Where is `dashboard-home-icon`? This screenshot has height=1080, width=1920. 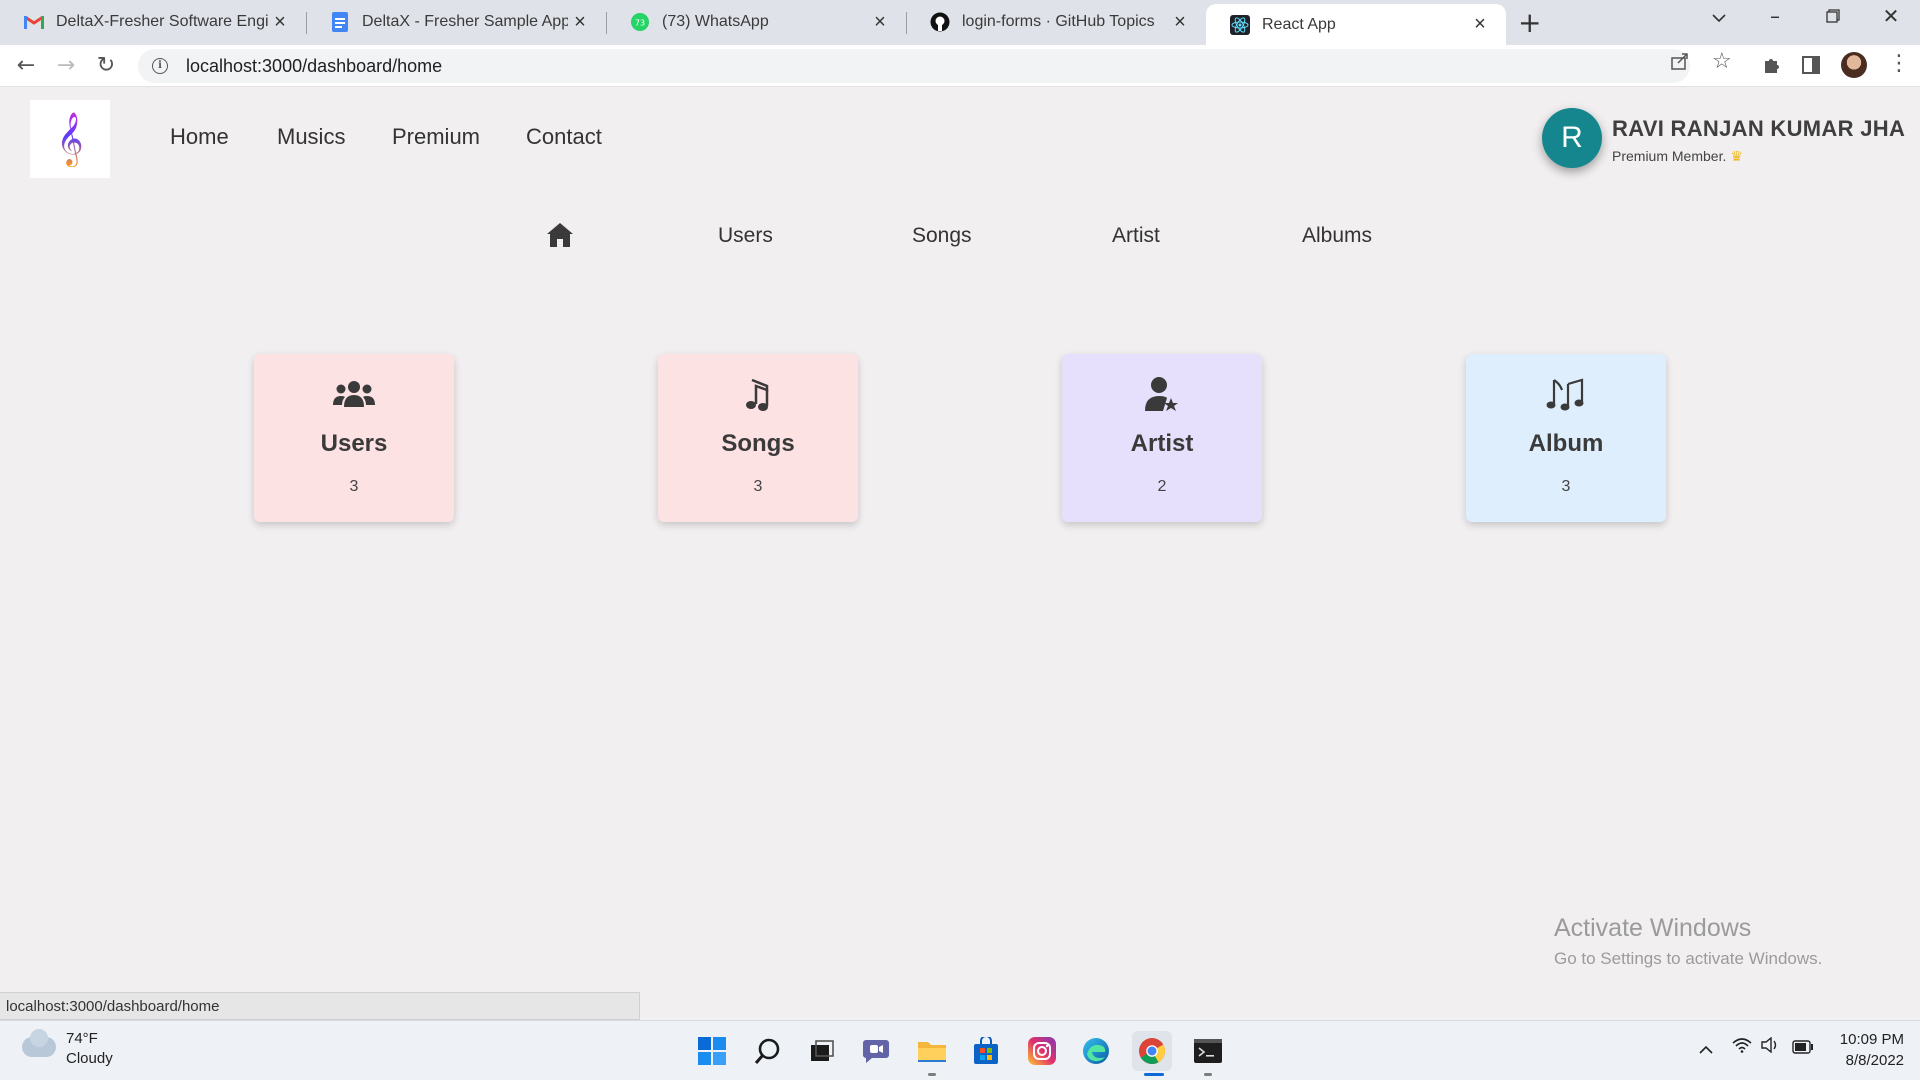
dashboard-home-icon is located at coordinates (560, 237).